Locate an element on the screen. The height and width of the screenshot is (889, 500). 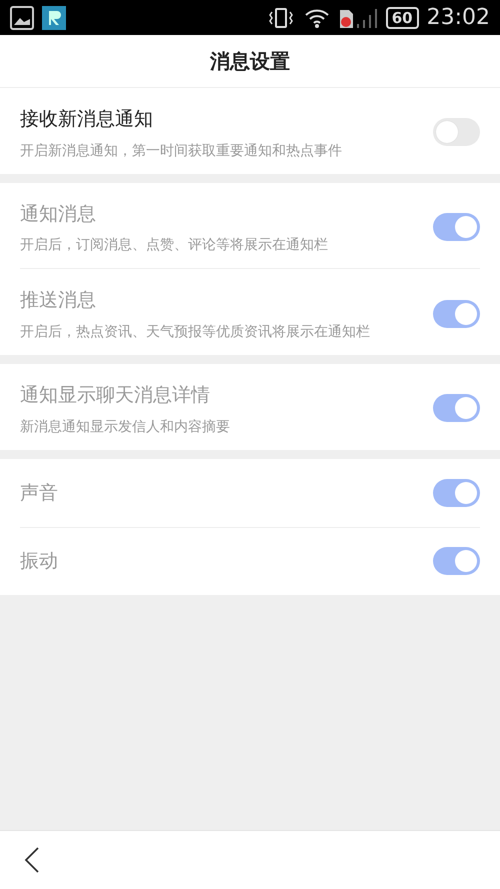
page-title: 消息设置 is located at coordinates (250, 61).